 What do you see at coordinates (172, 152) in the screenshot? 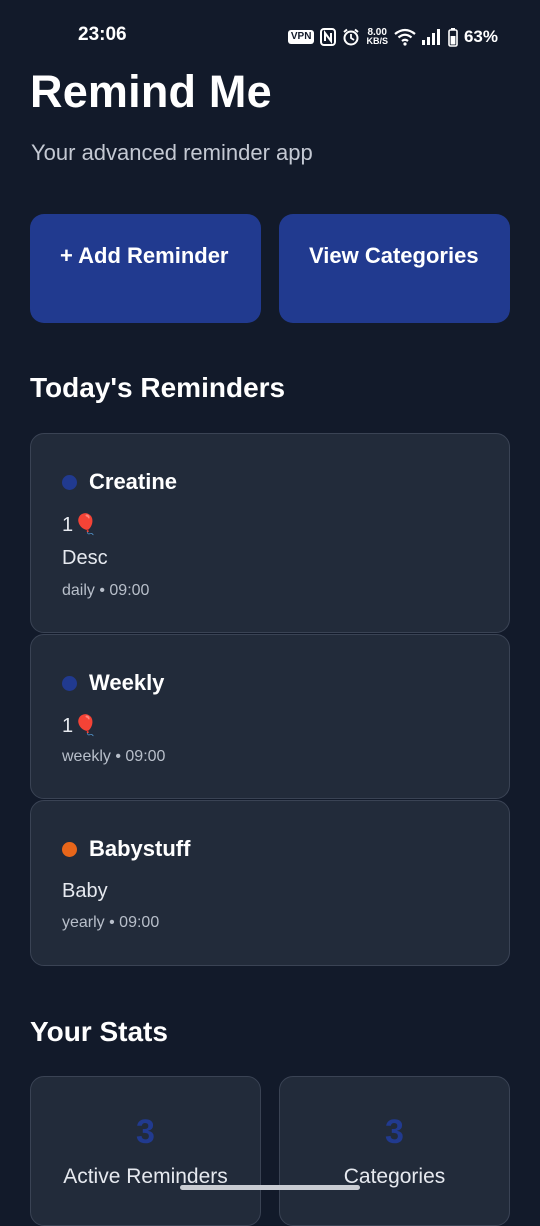
I see `app-subtitle: Your advanced reminder app` at bounding box center [172, 152].